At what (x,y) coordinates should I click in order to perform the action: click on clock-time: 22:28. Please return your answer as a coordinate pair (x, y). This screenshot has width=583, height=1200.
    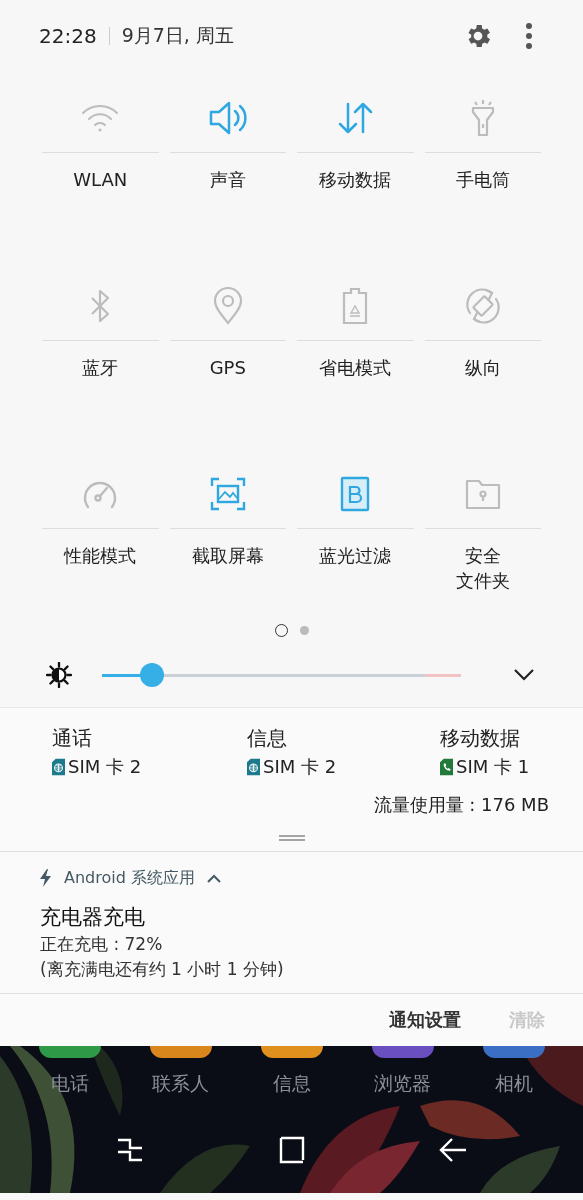
    Looking at the image, I should click on (68, 36).